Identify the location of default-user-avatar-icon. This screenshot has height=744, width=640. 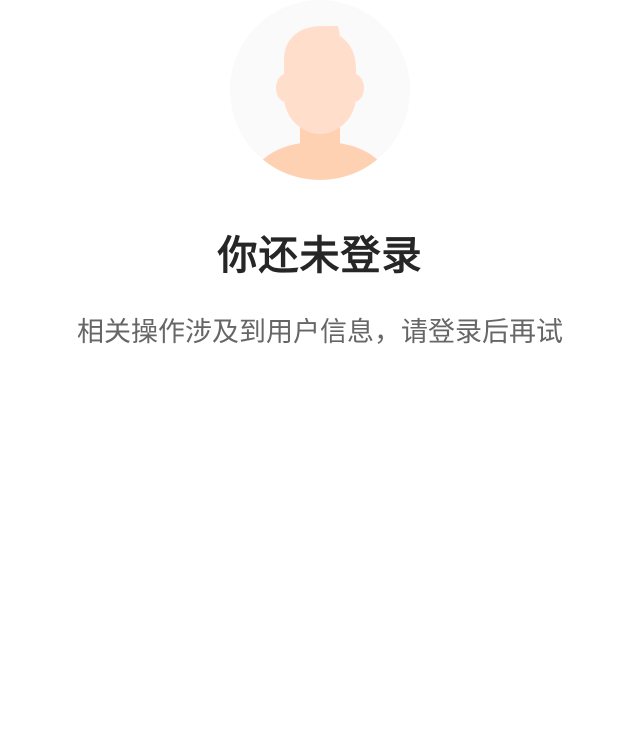
(320, 90).